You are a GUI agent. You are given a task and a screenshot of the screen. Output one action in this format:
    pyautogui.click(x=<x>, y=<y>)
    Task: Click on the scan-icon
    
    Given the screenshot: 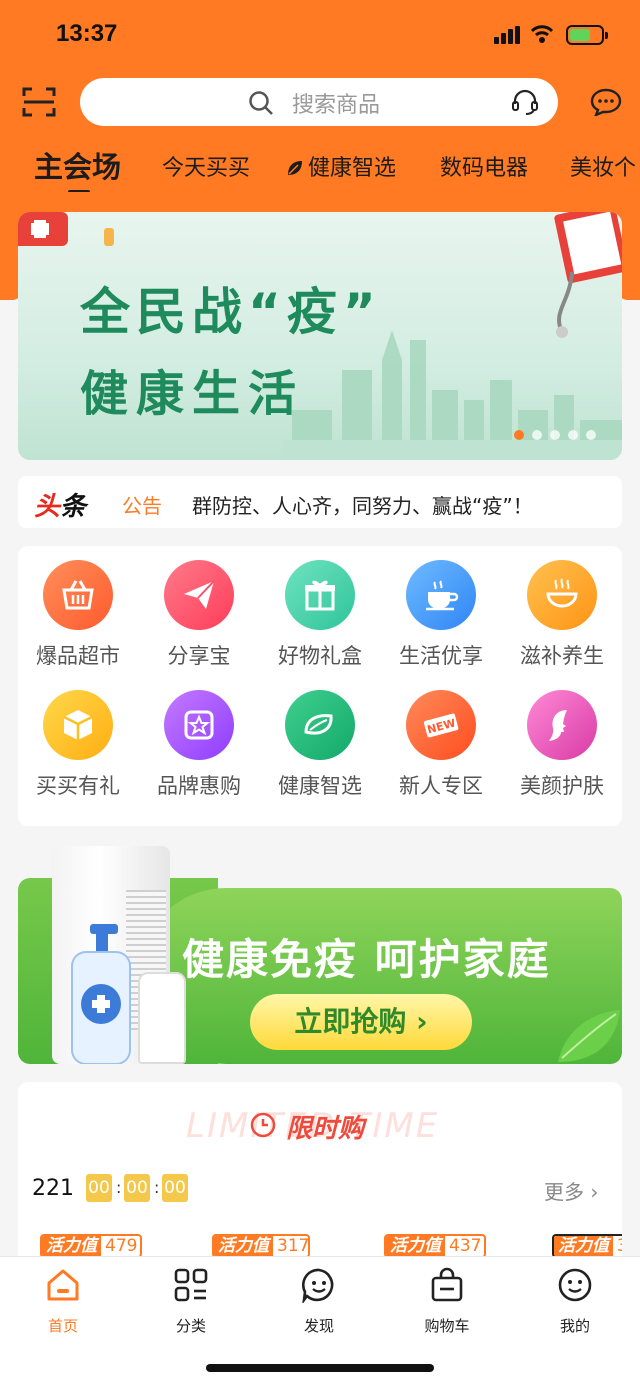 What is the action you would take?
    pyautogui.click(x=39, y=102)
    